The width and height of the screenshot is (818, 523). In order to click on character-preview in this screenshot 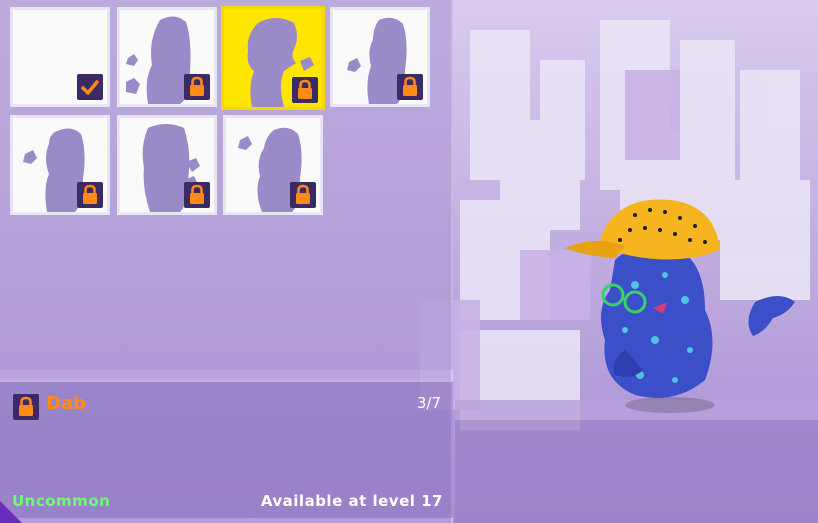, I will do `click(680, 306)`.